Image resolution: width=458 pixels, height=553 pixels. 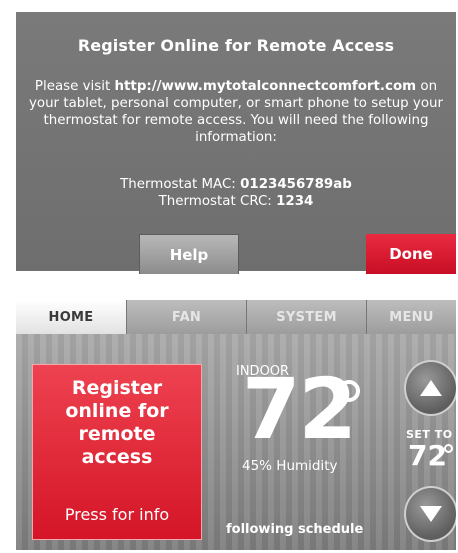 I want to click on humidity-readout: 45% Humidity, so click(x=290, y=466).